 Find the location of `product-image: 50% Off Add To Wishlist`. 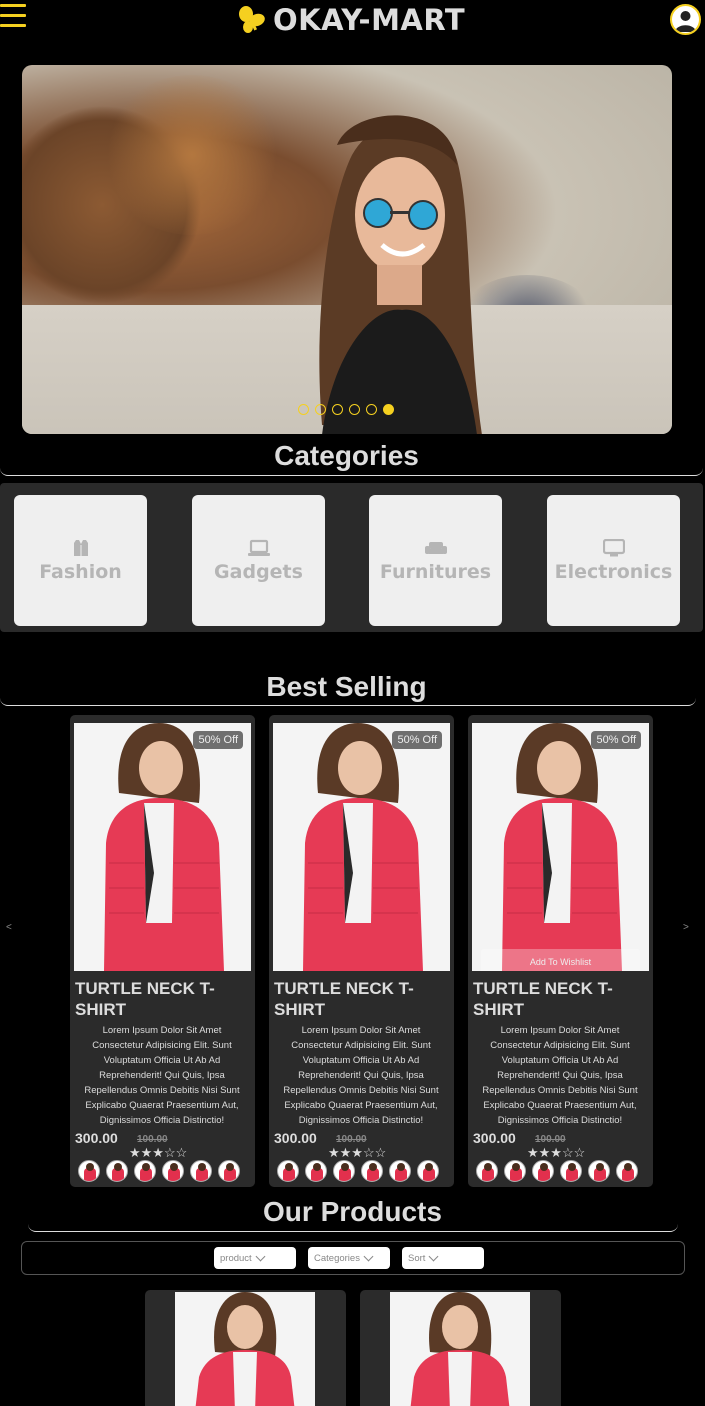

product-image: 50% Off Add To Wishlist is located at coordinates (560, 847).